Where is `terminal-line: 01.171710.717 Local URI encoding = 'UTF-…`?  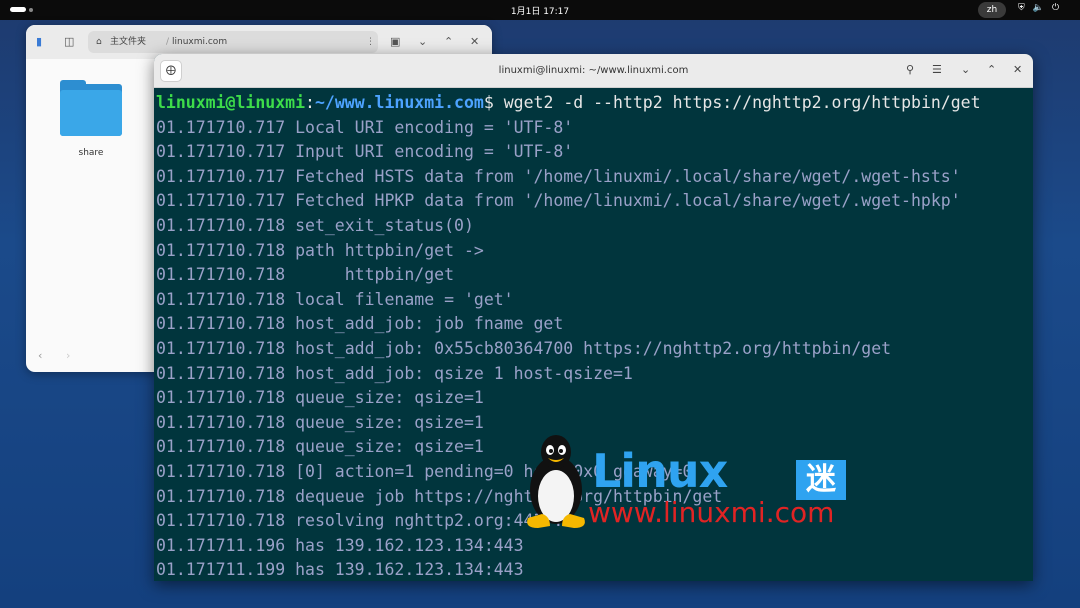
terminal-line: 01.171710.717 Local URI encoding = 'UTF-… is located at coordinates (365, 127).